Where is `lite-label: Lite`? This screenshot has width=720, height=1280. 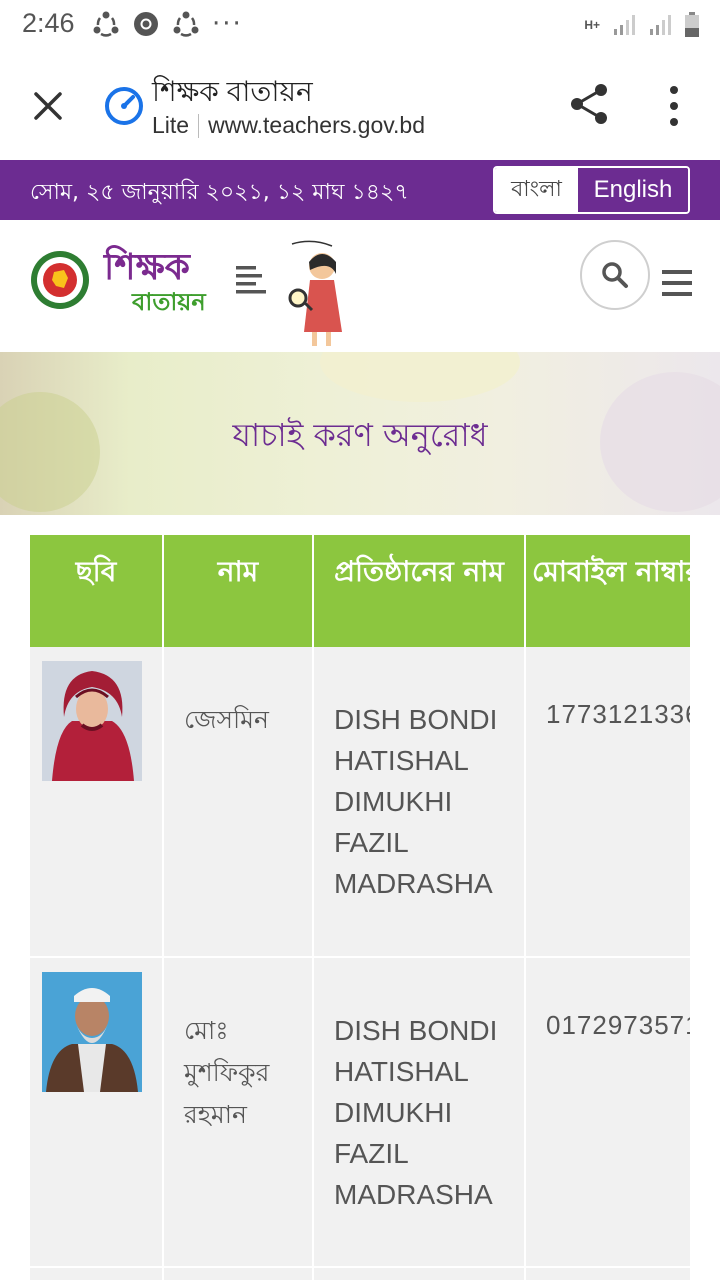 lite-label: Lite is located at coordinates (171, 125).